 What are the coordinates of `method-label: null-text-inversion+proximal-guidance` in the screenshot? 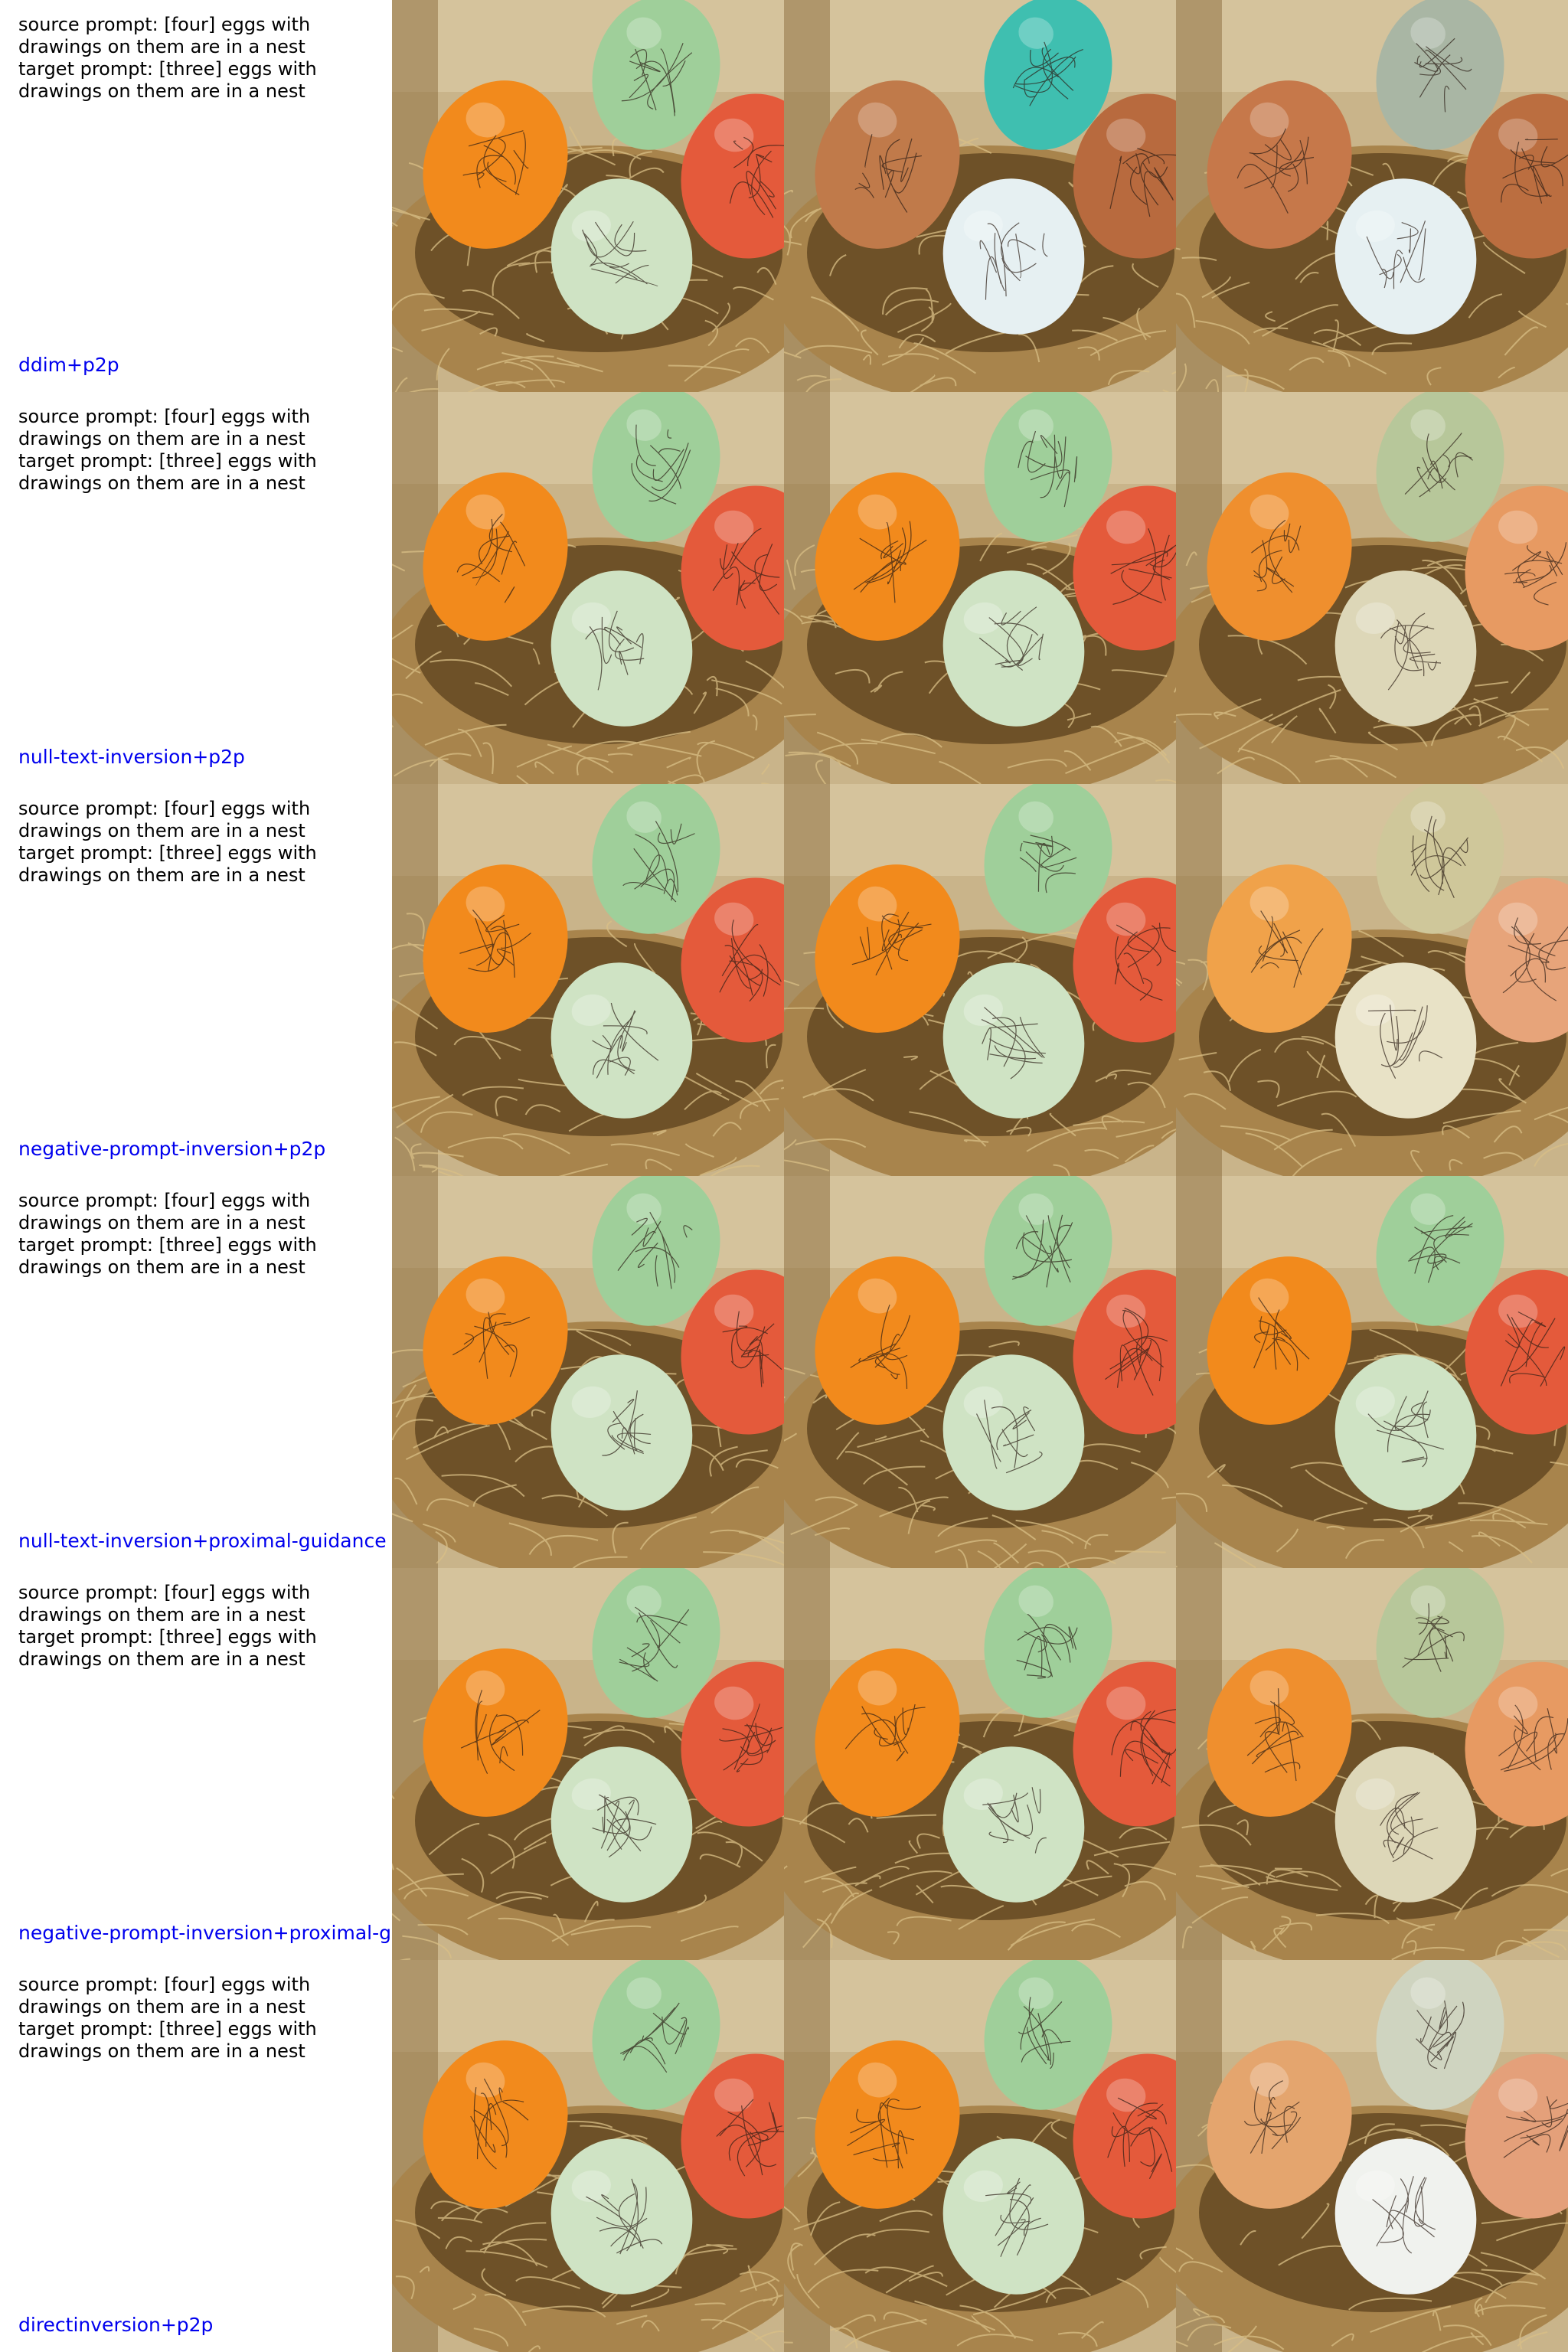 It's located at (202, 1541).